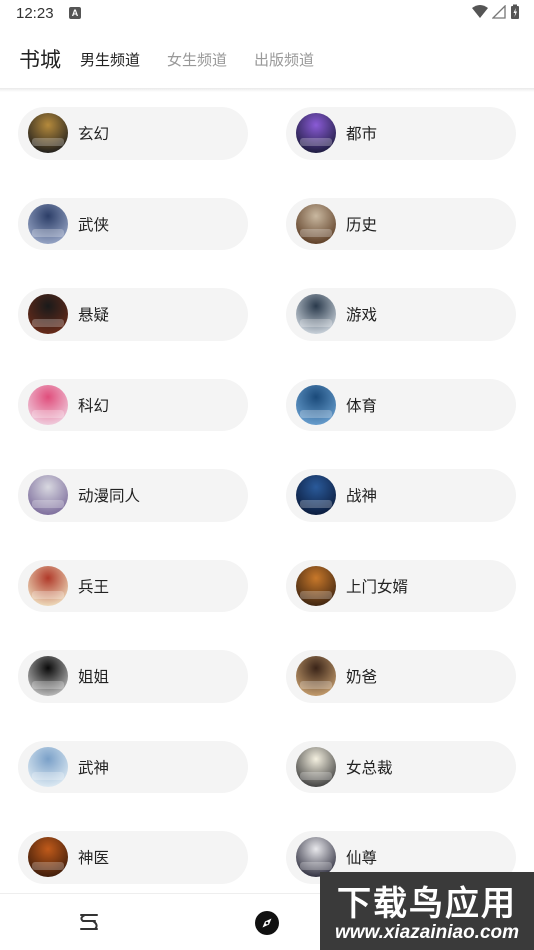  I want to click on bookshelf-icon, so click(89, 922).